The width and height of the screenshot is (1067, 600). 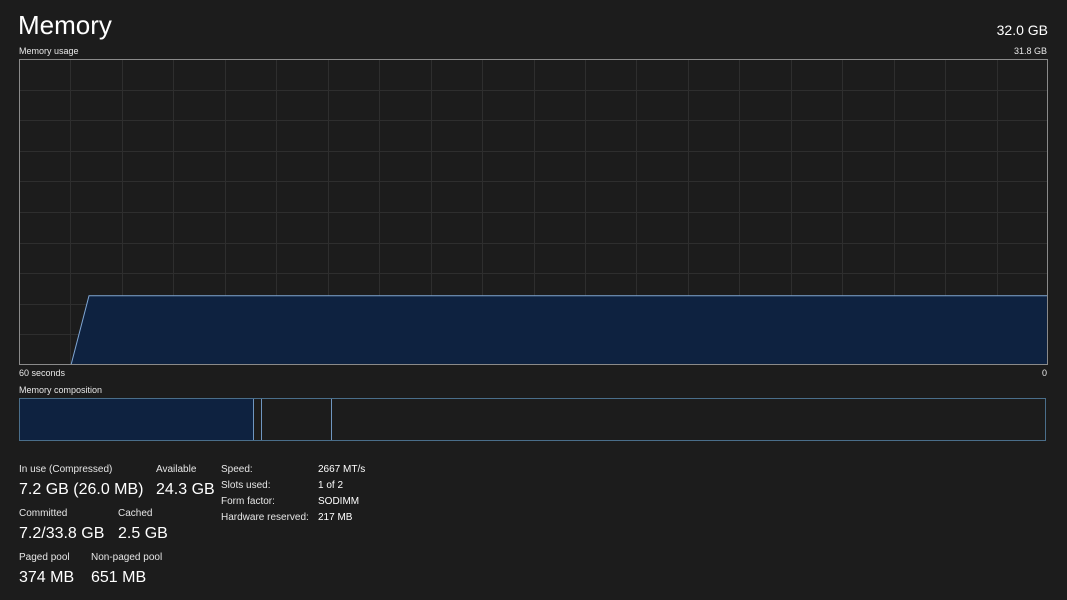 What do you see at coordinates (143, 533) in the screenshot?
I see `cached-value: 2.5 GB` at bounding box center [143, 533].